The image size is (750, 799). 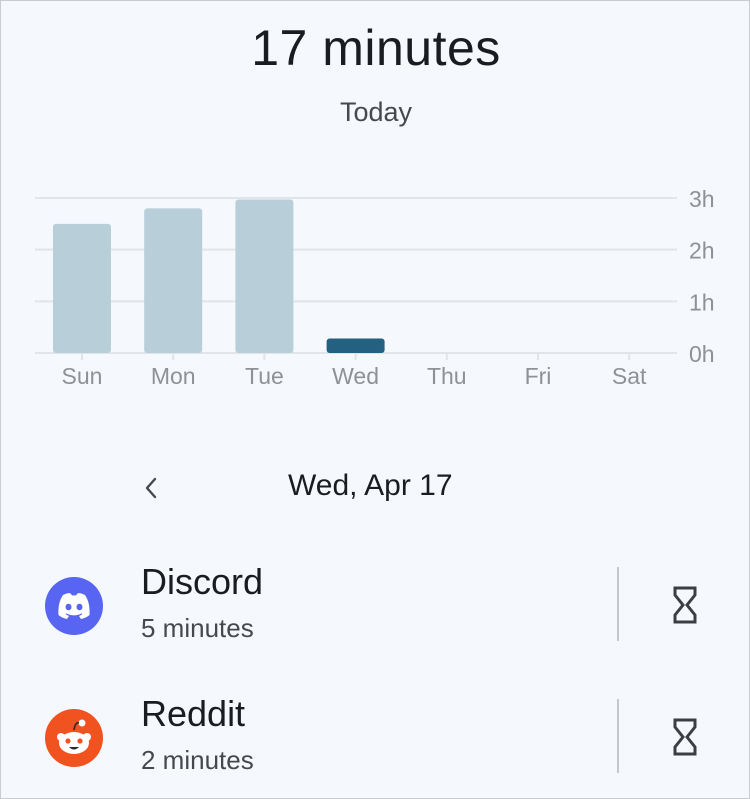 I want to click on bar-wed, so click(x=355, y=345).